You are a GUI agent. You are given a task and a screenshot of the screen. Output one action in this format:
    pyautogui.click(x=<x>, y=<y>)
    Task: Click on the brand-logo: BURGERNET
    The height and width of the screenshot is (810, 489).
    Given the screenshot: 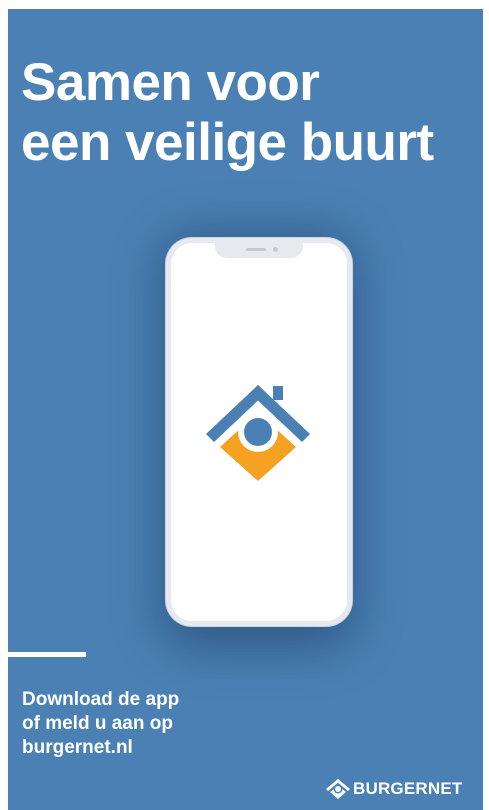 What is the action you would take?
    pyautogui.click(x=394, y=789)
    